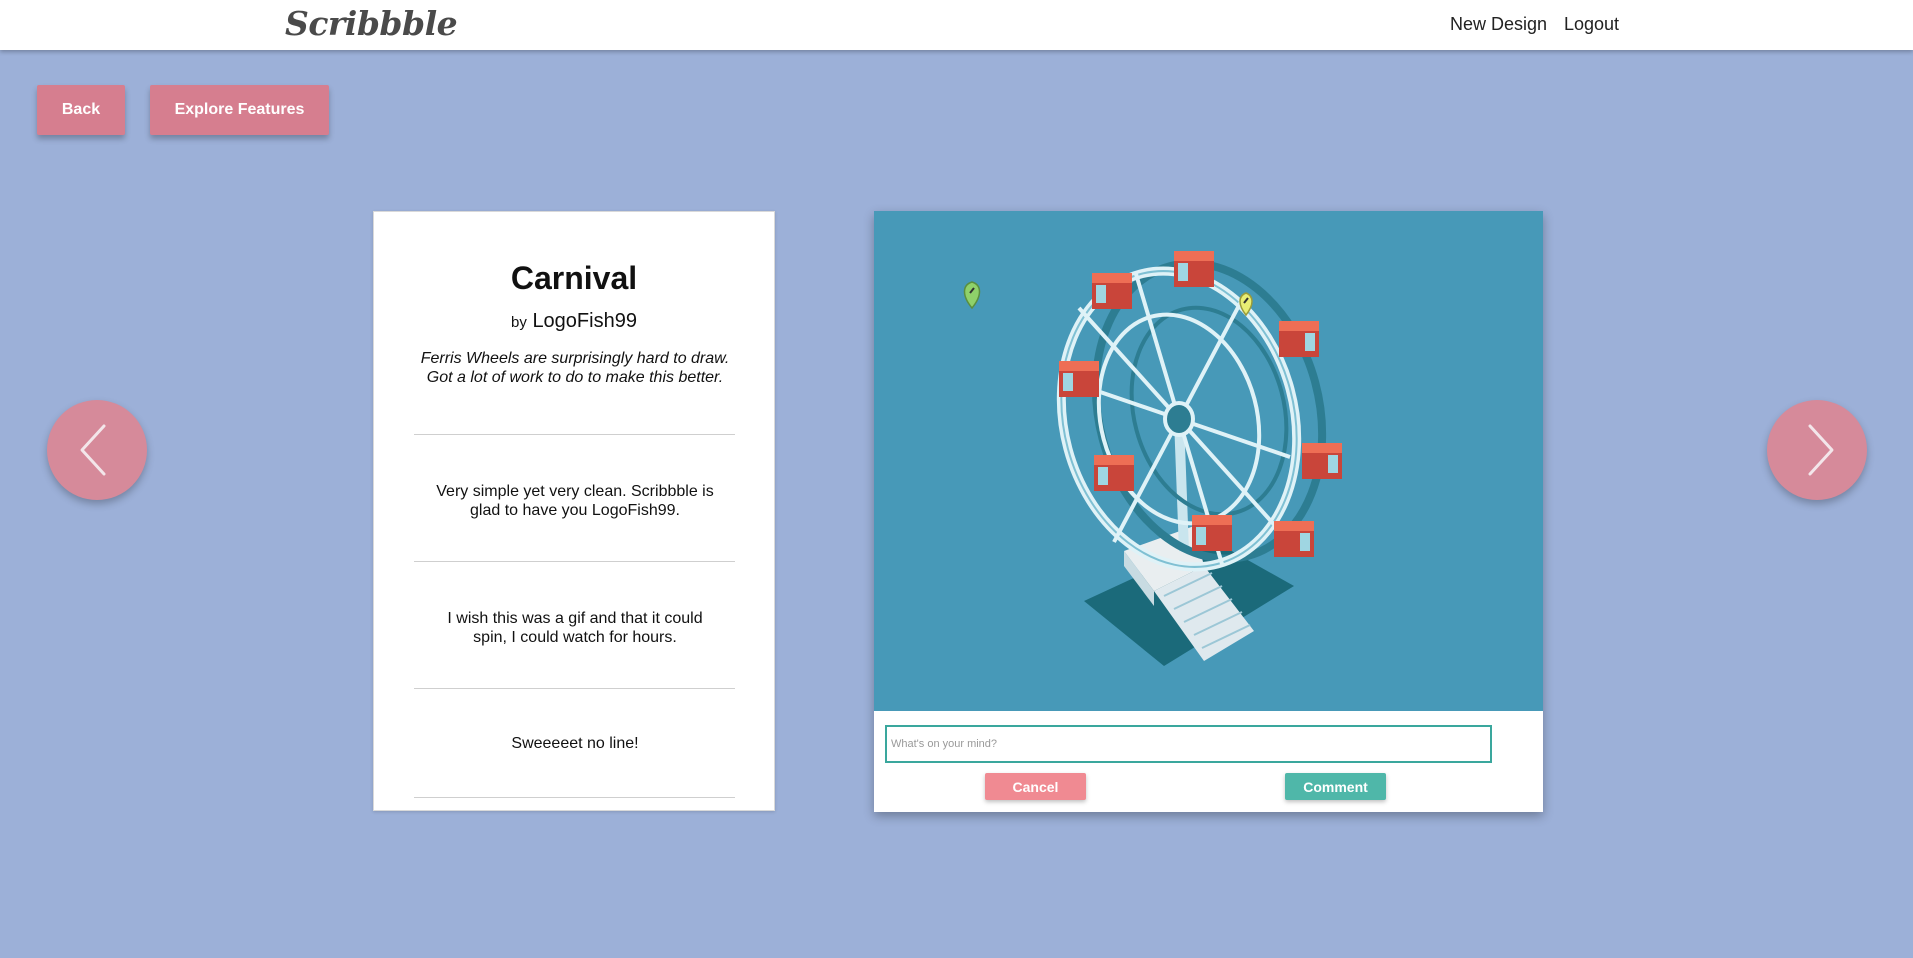 Image resolution: width=1913 pixels, height=958 pixels. I want to click on top-navbar: Scribbble New Design Logout, so click(956, 25).